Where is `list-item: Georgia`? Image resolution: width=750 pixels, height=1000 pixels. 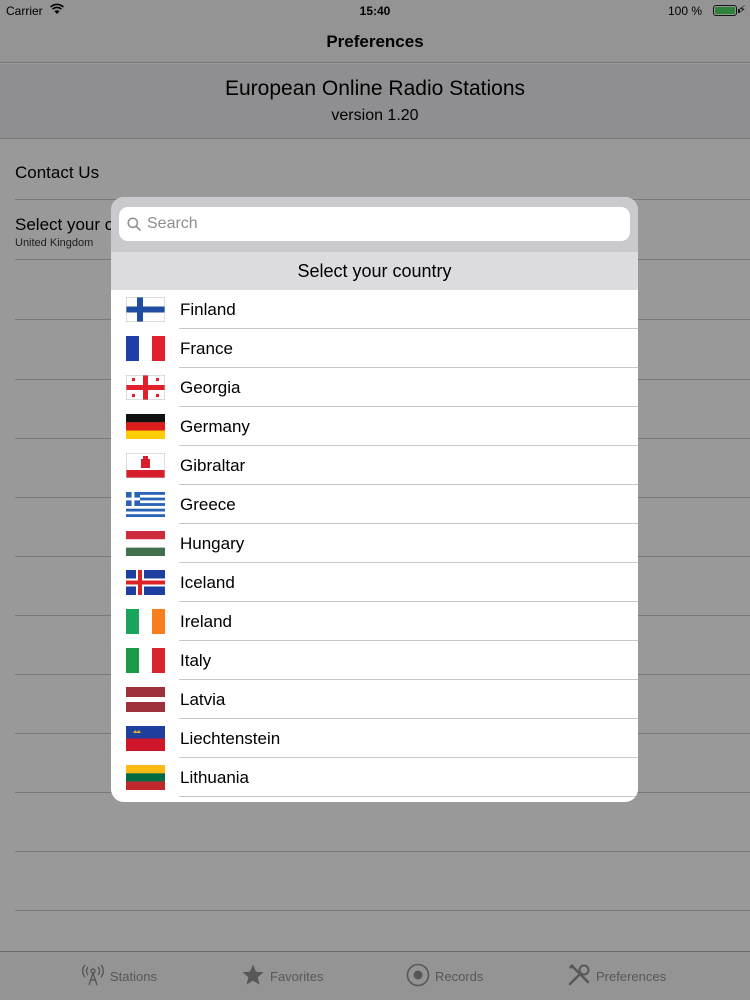 list-item: Georgia is located at coordinates (374, 387).